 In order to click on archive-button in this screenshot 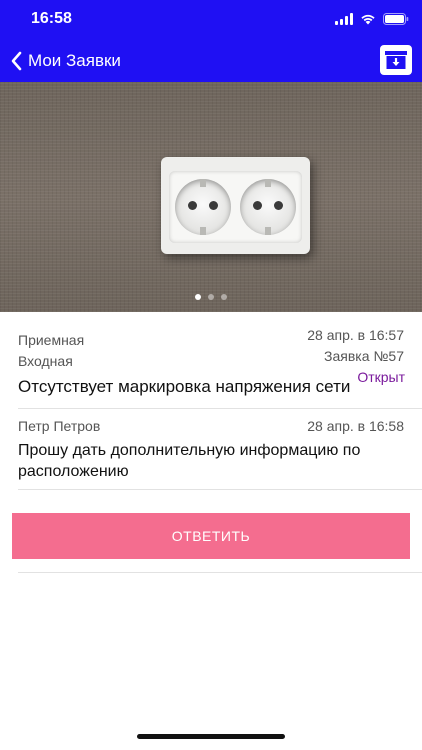, I will do `click(396, 60)`.